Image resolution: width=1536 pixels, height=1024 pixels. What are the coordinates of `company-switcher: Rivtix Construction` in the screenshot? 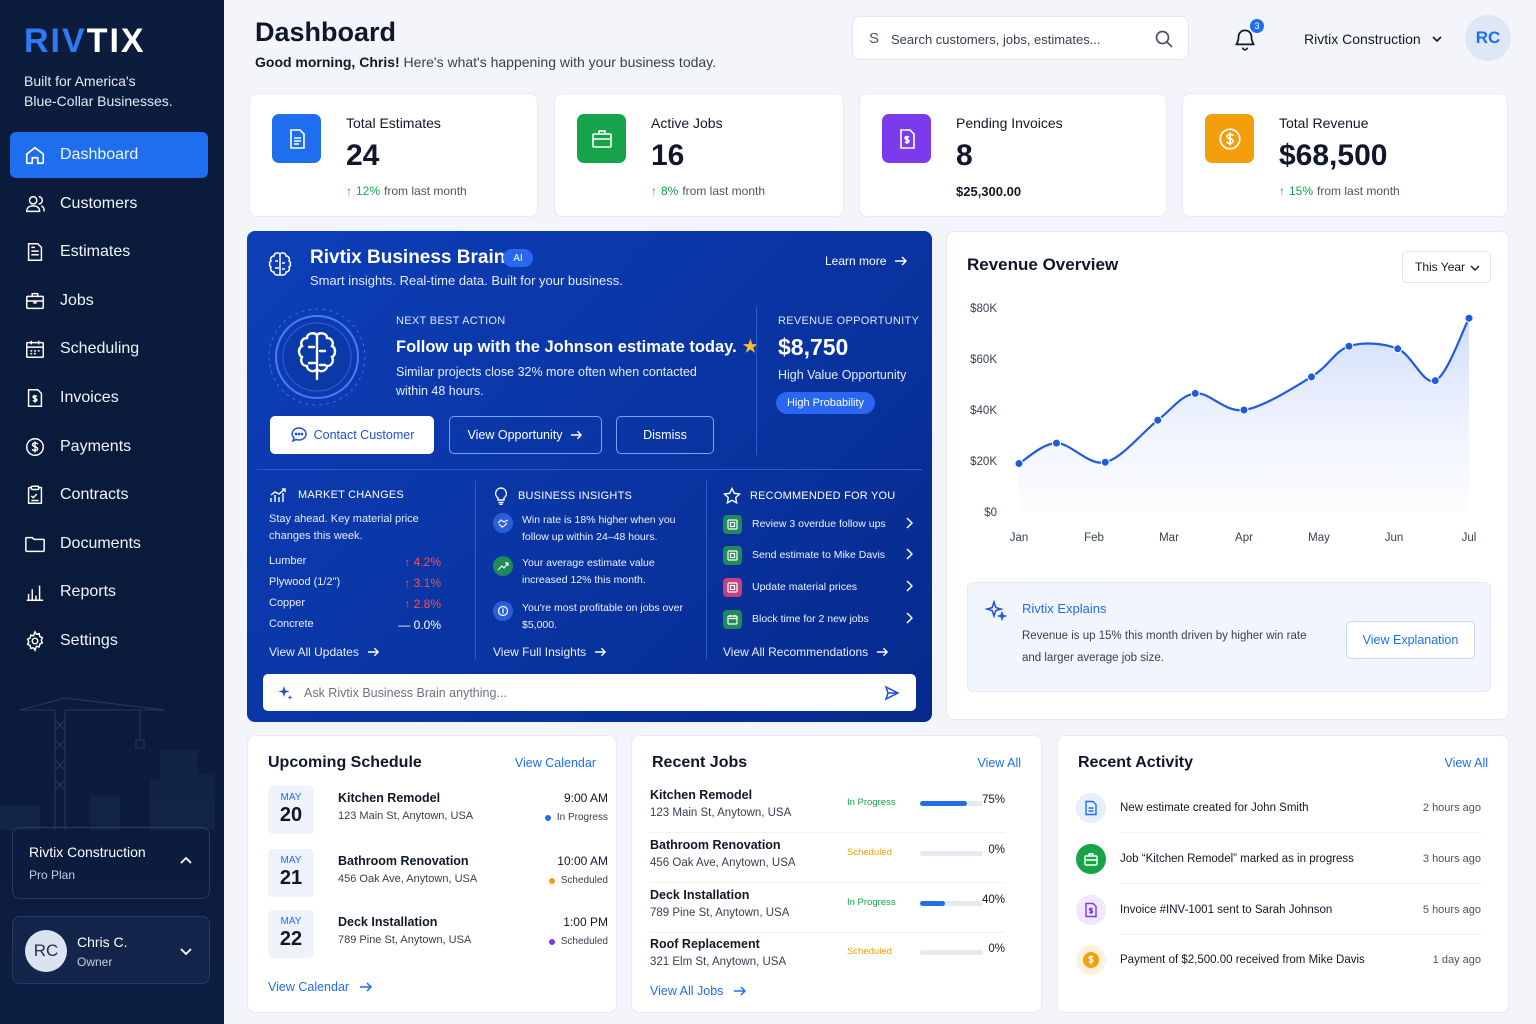 It's located at (1373, 39).